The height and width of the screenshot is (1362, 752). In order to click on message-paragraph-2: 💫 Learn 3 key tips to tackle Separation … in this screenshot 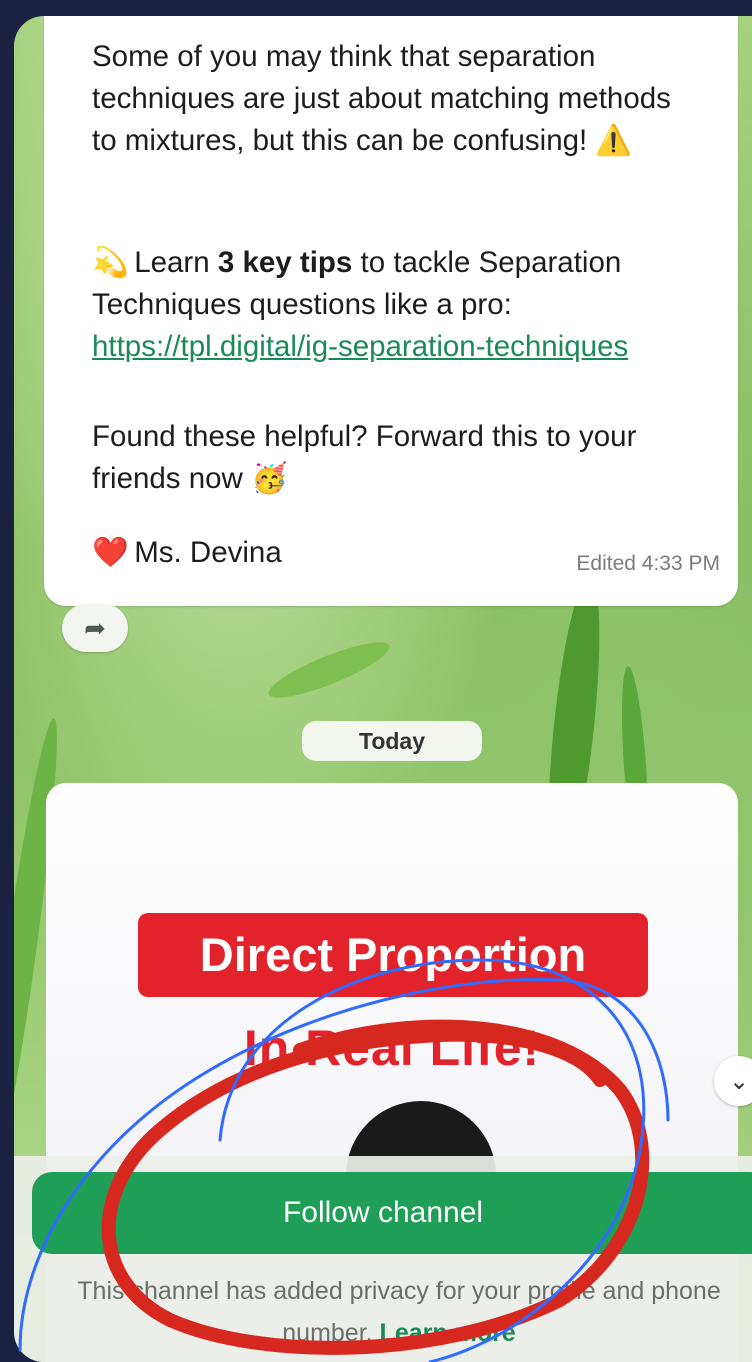, I will do `click(407, 305)`.